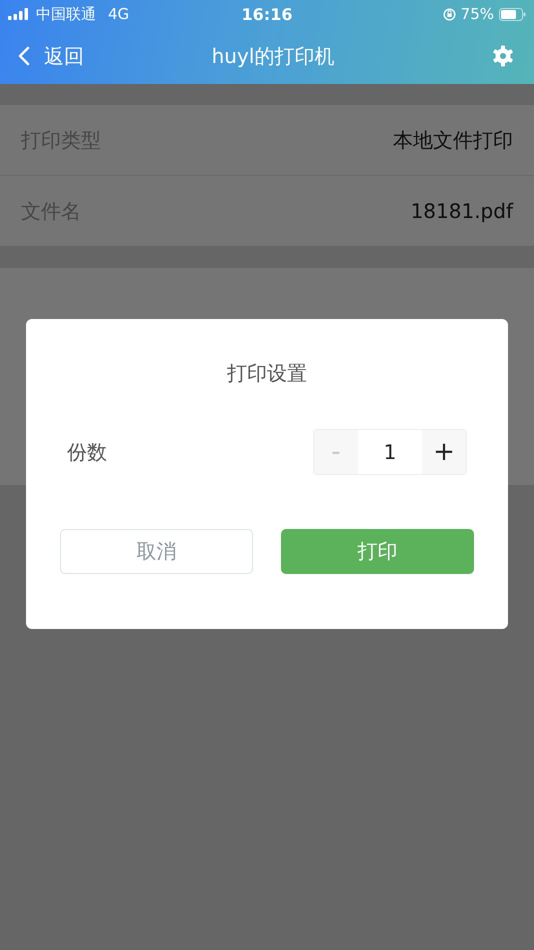 Image resolution: width=534 pixels, height=950 pixels. I want to click on back-button: 返回, so click(51, 56).